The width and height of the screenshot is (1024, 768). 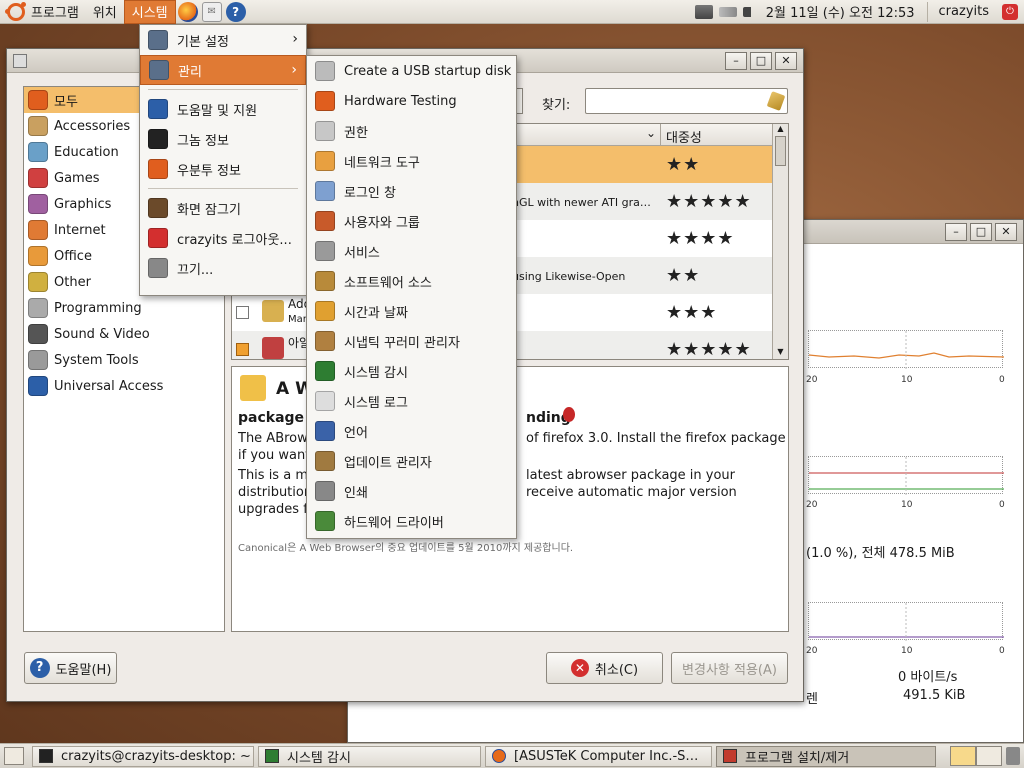 I want to click on system-menu-item-label: 기본 설정, so click(x=203, y=42).